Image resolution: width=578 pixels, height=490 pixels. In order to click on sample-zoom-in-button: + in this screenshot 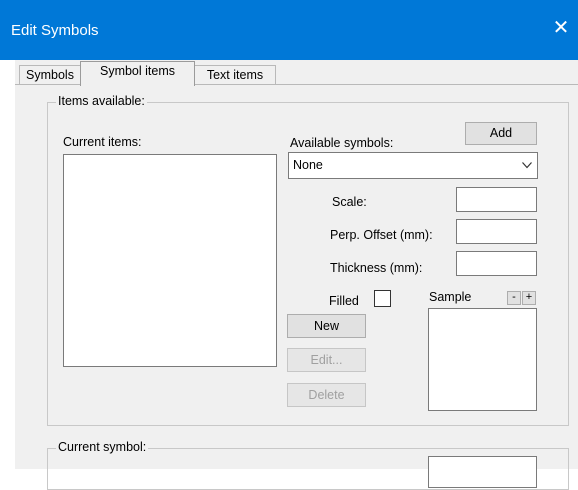, I will do `click(529, 298)`.